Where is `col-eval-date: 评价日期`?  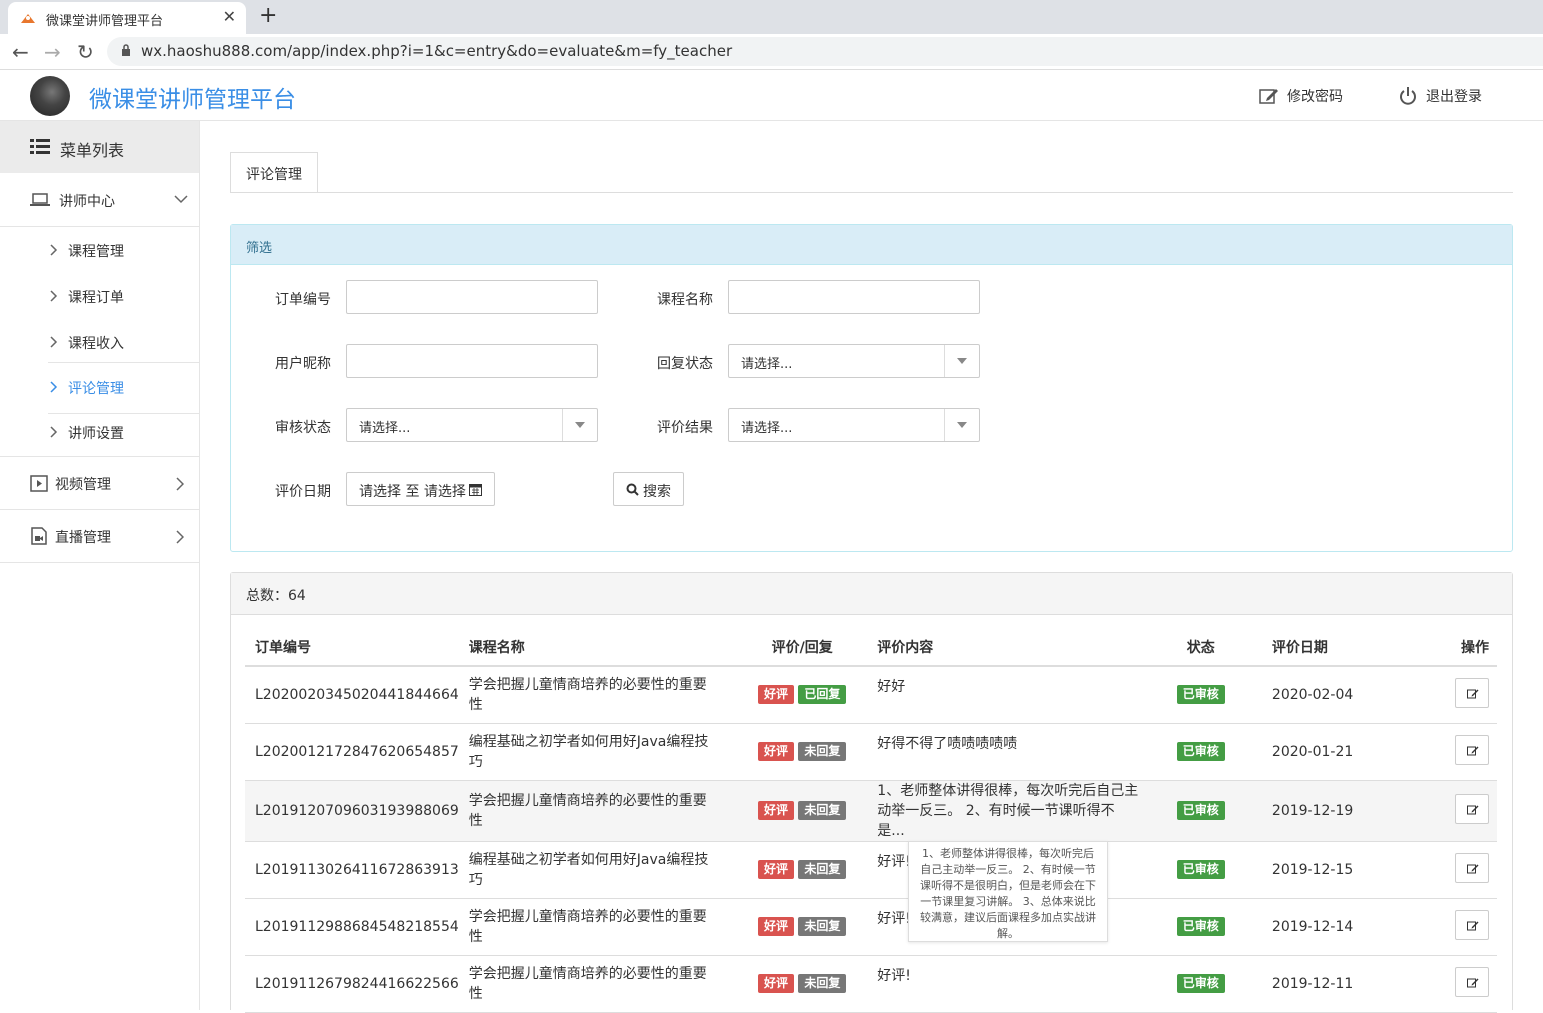
col-eval-date: 评价日期 is located at coordinates (1346, 647).